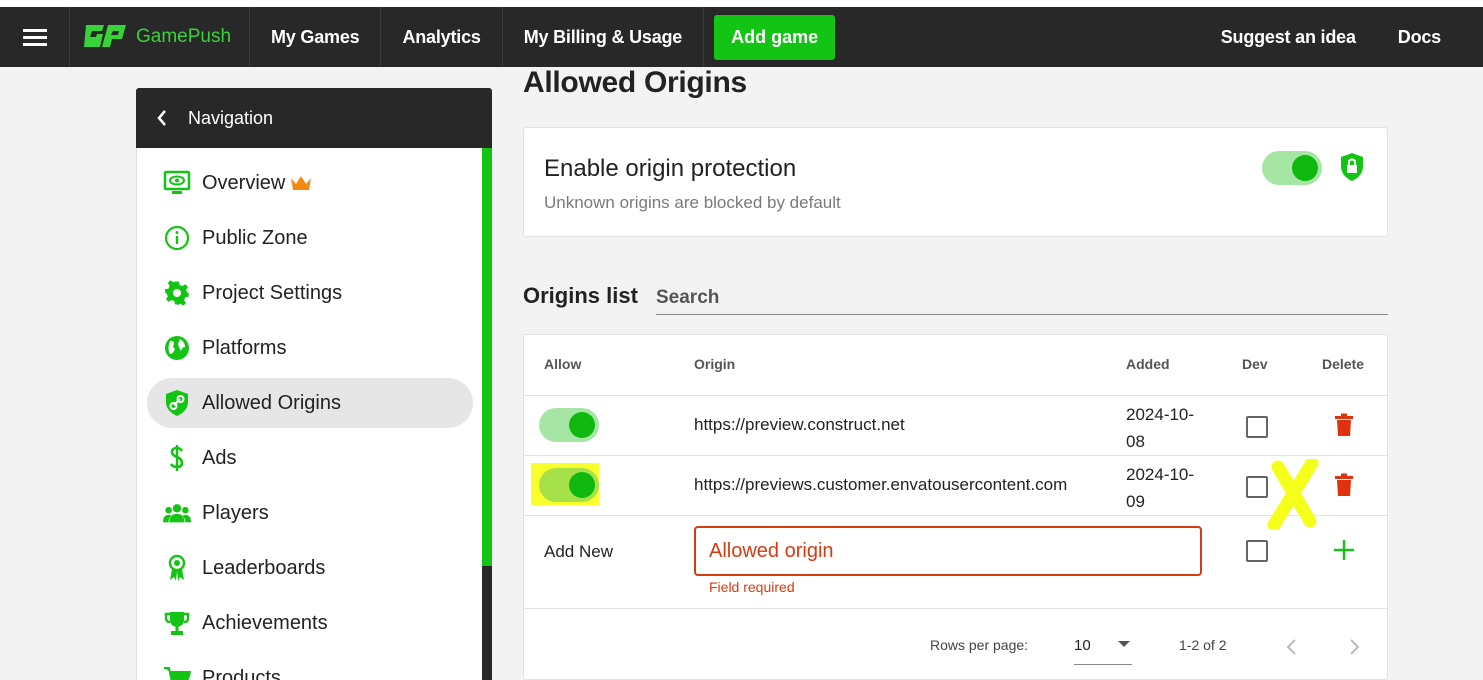 This screenshot has width=1483, height=680. Describe the element at coordinates (1160, 488) in the screenshot. I see `added-cell: 2024-10- 09` at that location.